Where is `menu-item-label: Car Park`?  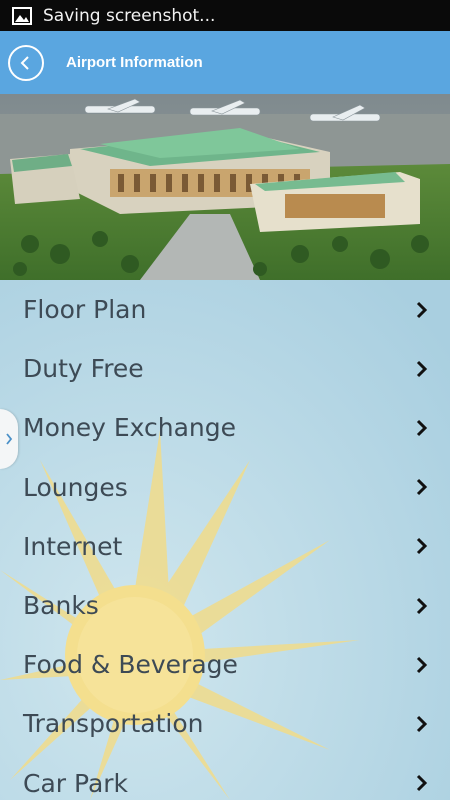 menu-item-label: Car Park is located at coordinates (76, 783).